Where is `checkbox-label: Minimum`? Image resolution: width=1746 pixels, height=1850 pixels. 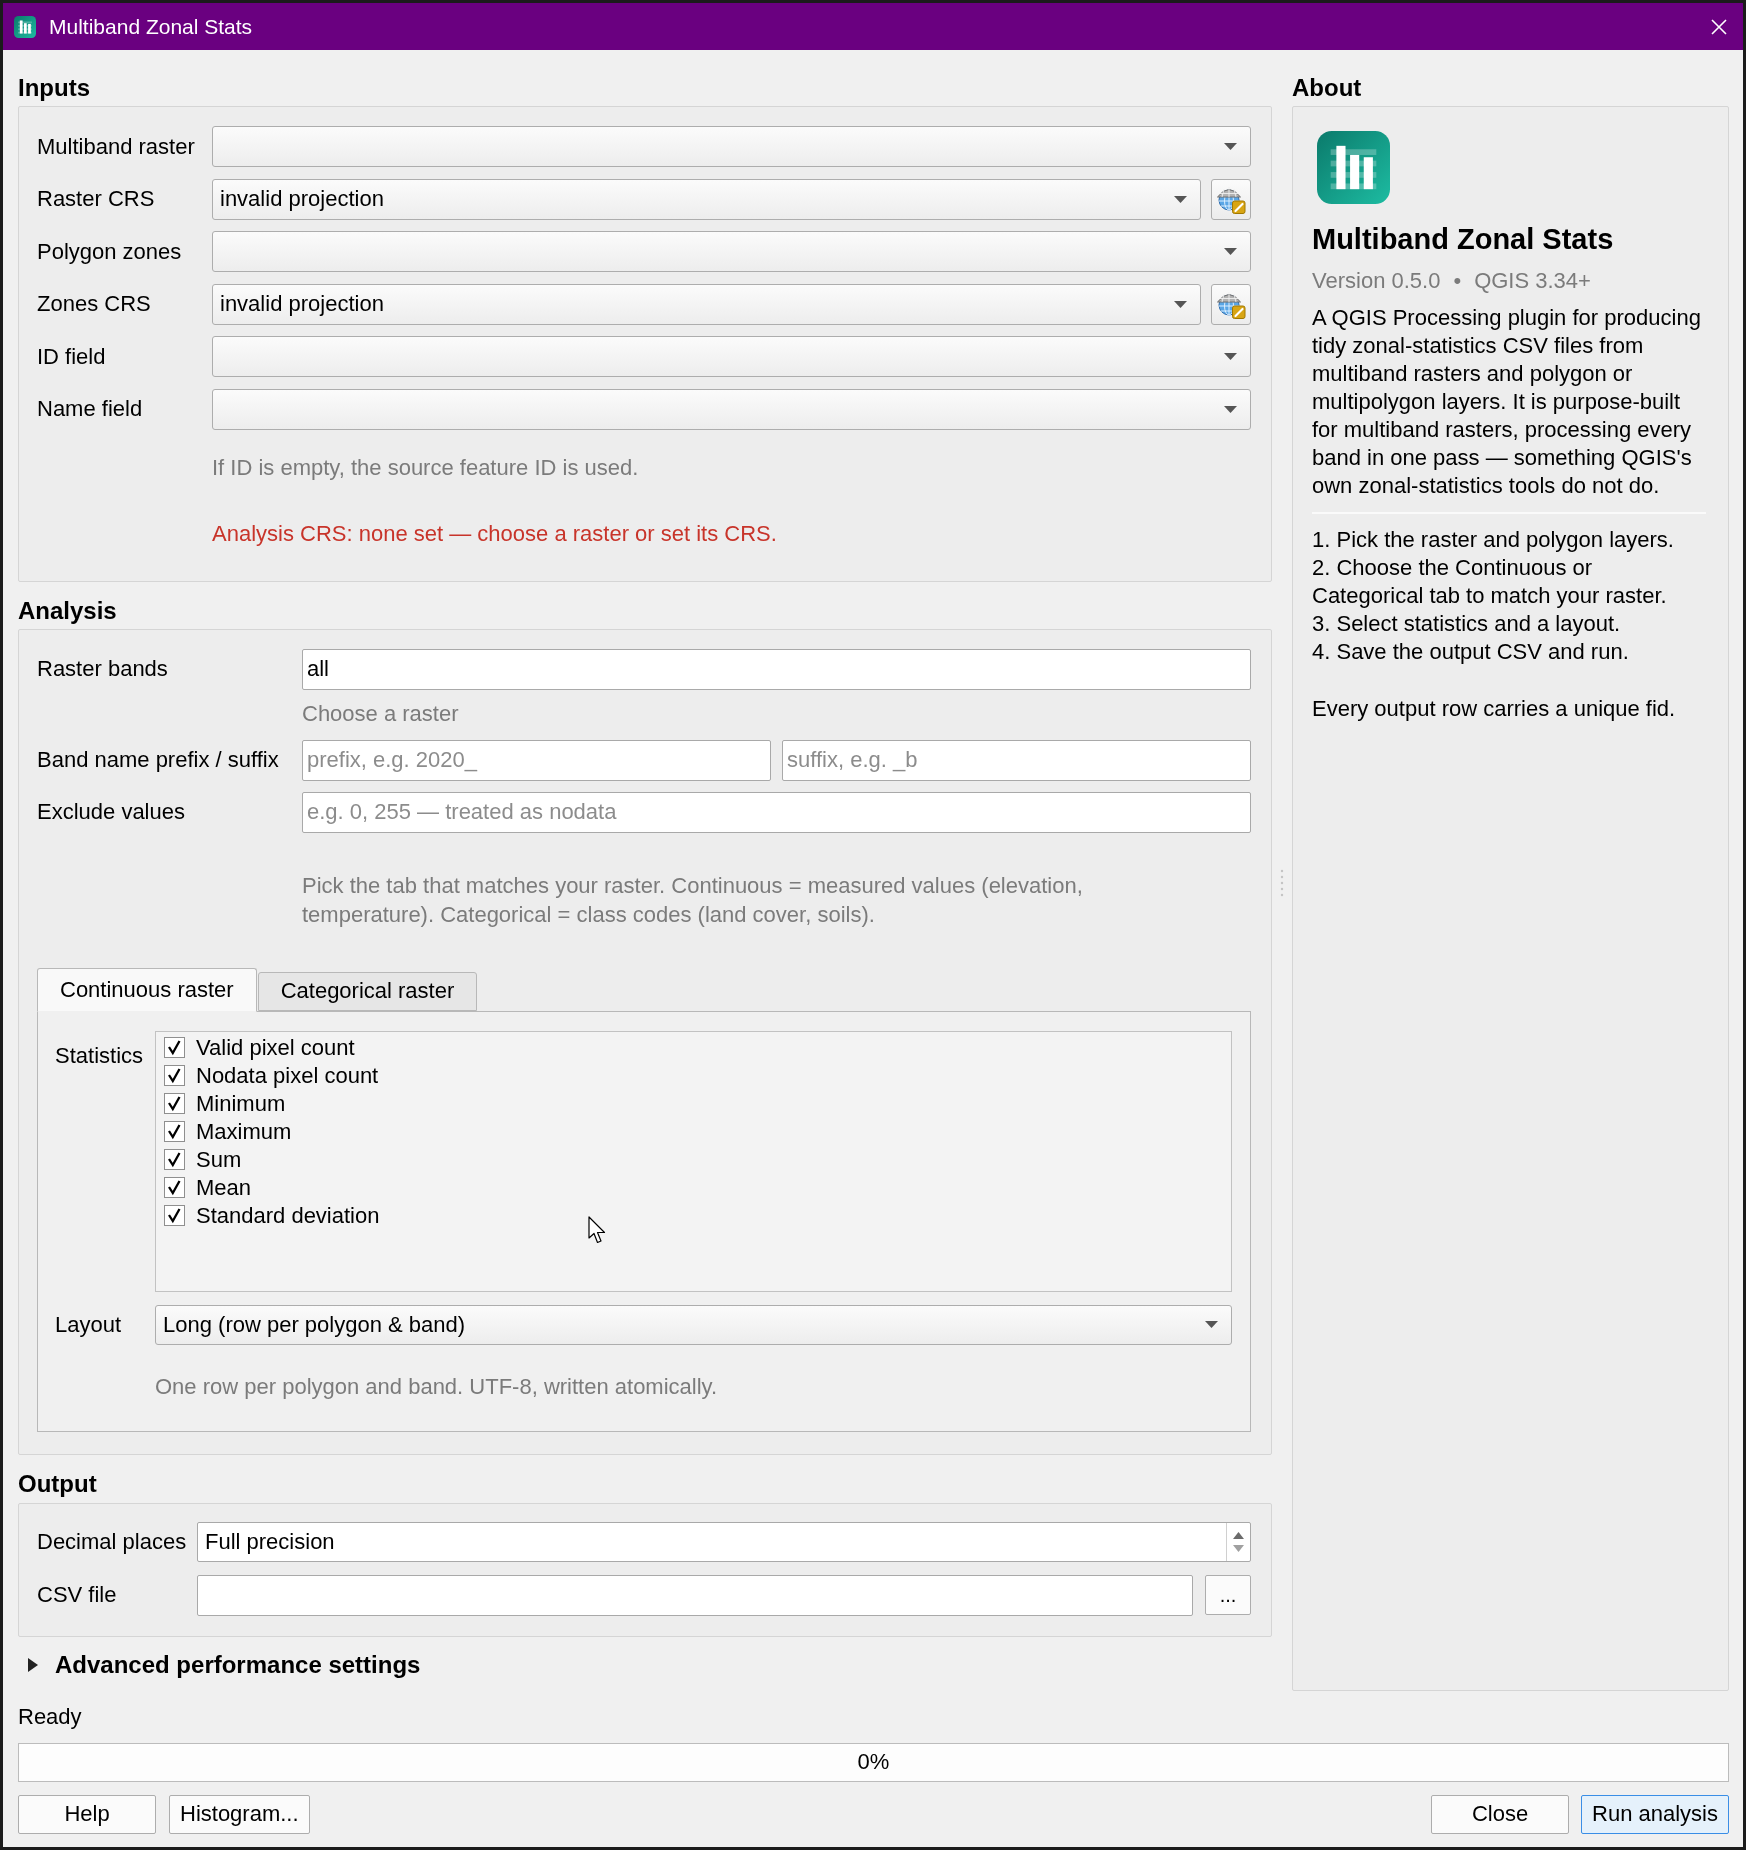
checkbox-label: Minimum is located at coordinates (241, 1103).